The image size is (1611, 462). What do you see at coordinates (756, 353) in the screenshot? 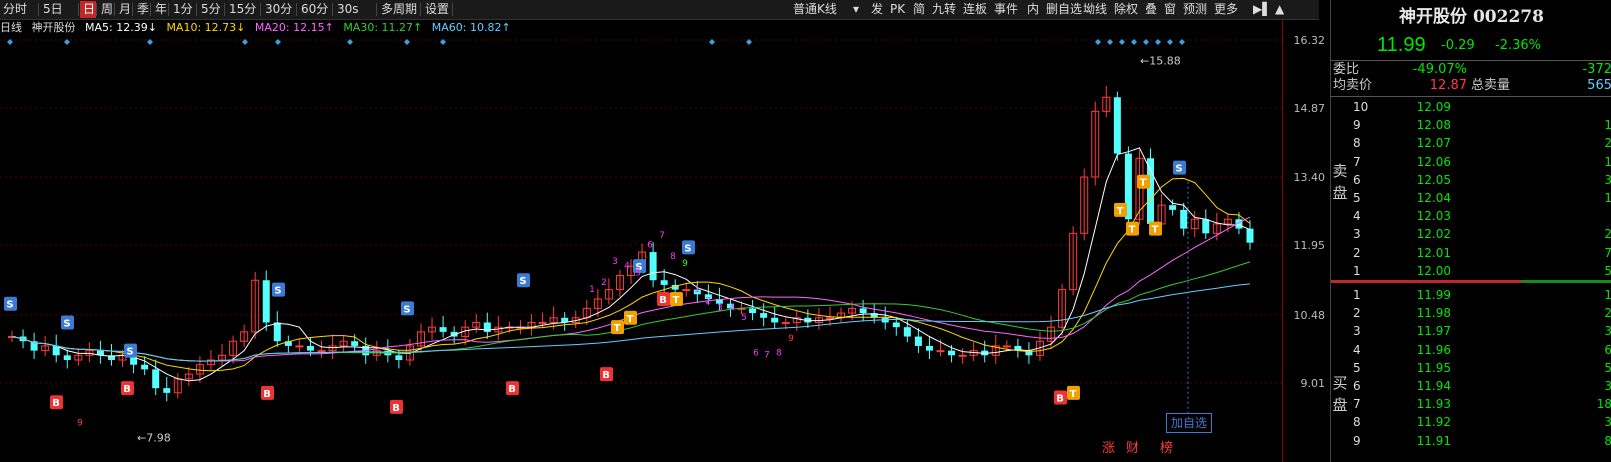
I see `nine-turn-digit: 6` at bounding box center [756, 353].